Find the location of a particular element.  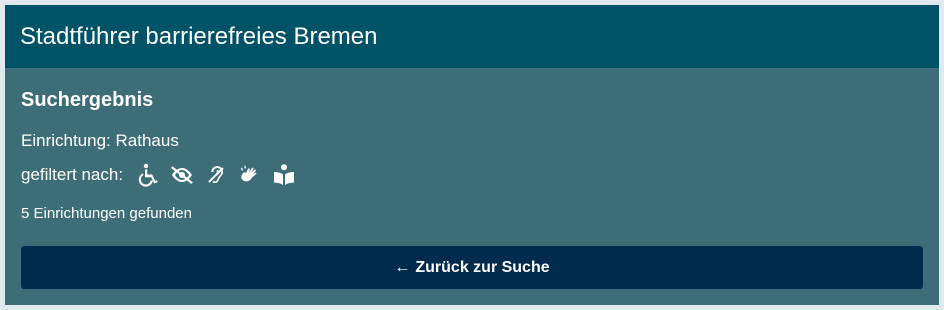

page-title: Suchergebnis is located at coordinates (87, 100).